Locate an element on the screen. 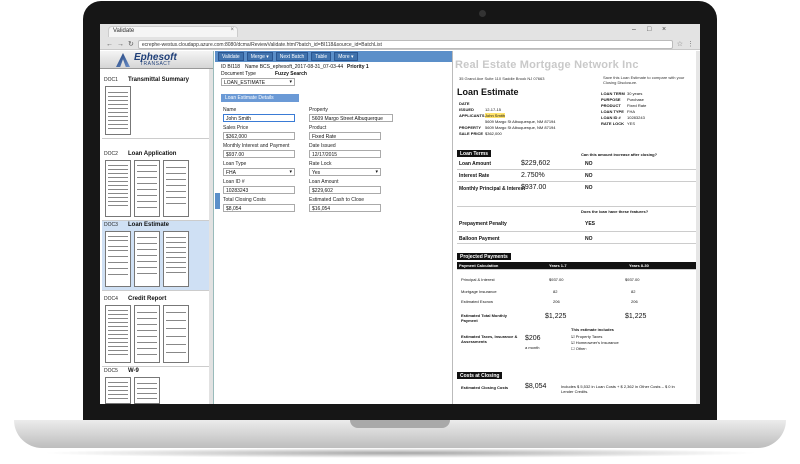 Image resolution: width=800 pixels, height=464 pixels. include-item: ☑ Property Taxes is located at coordinates (586, 336).